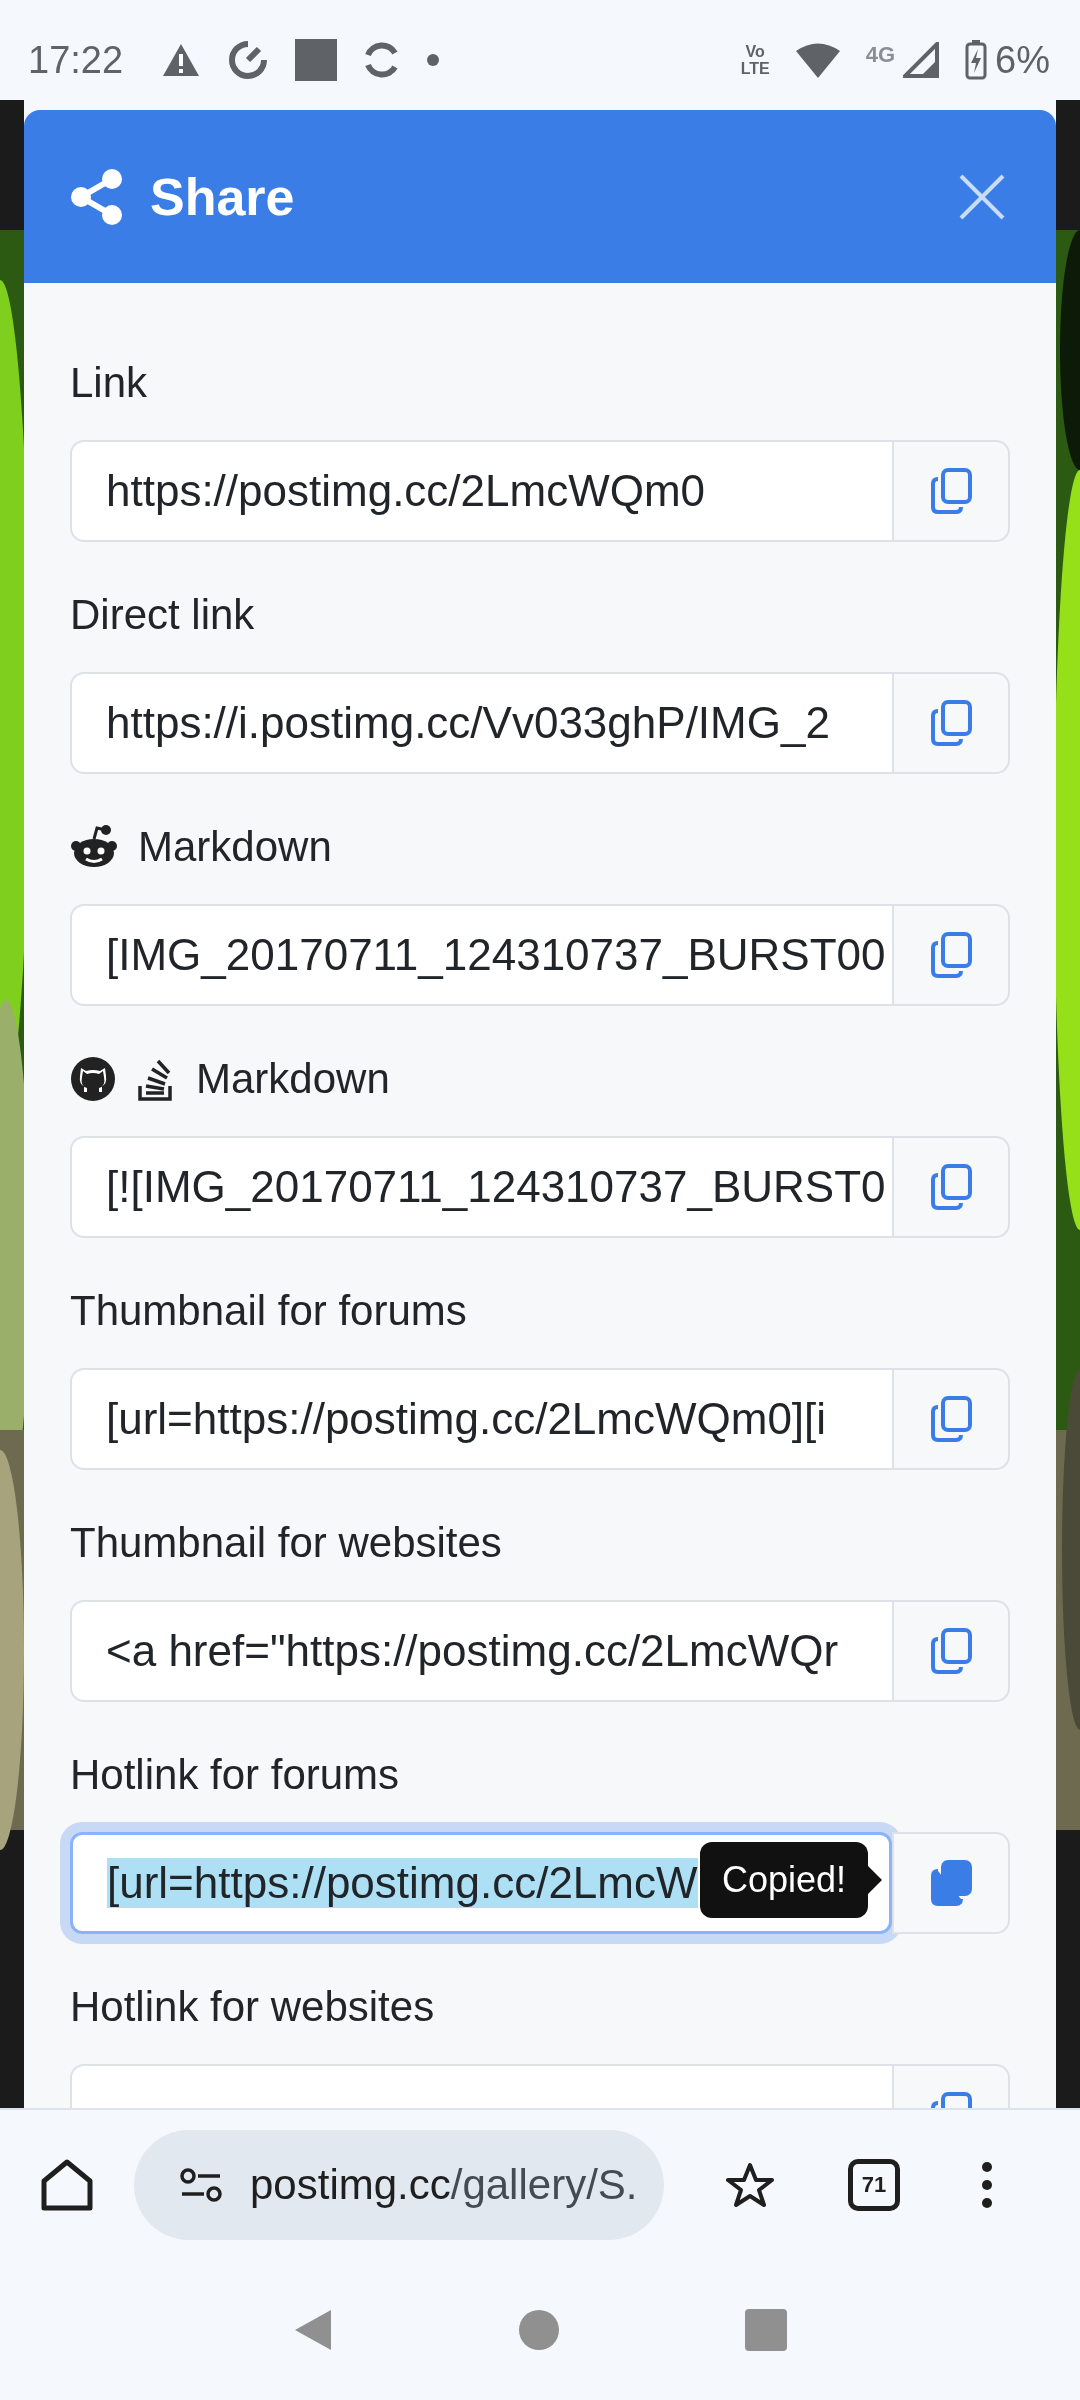 This screenshot has height=2400, width=1080. Describe the element at coordinates (162, 615) in the screenshot. I see `field-label: Direct link` at that location.